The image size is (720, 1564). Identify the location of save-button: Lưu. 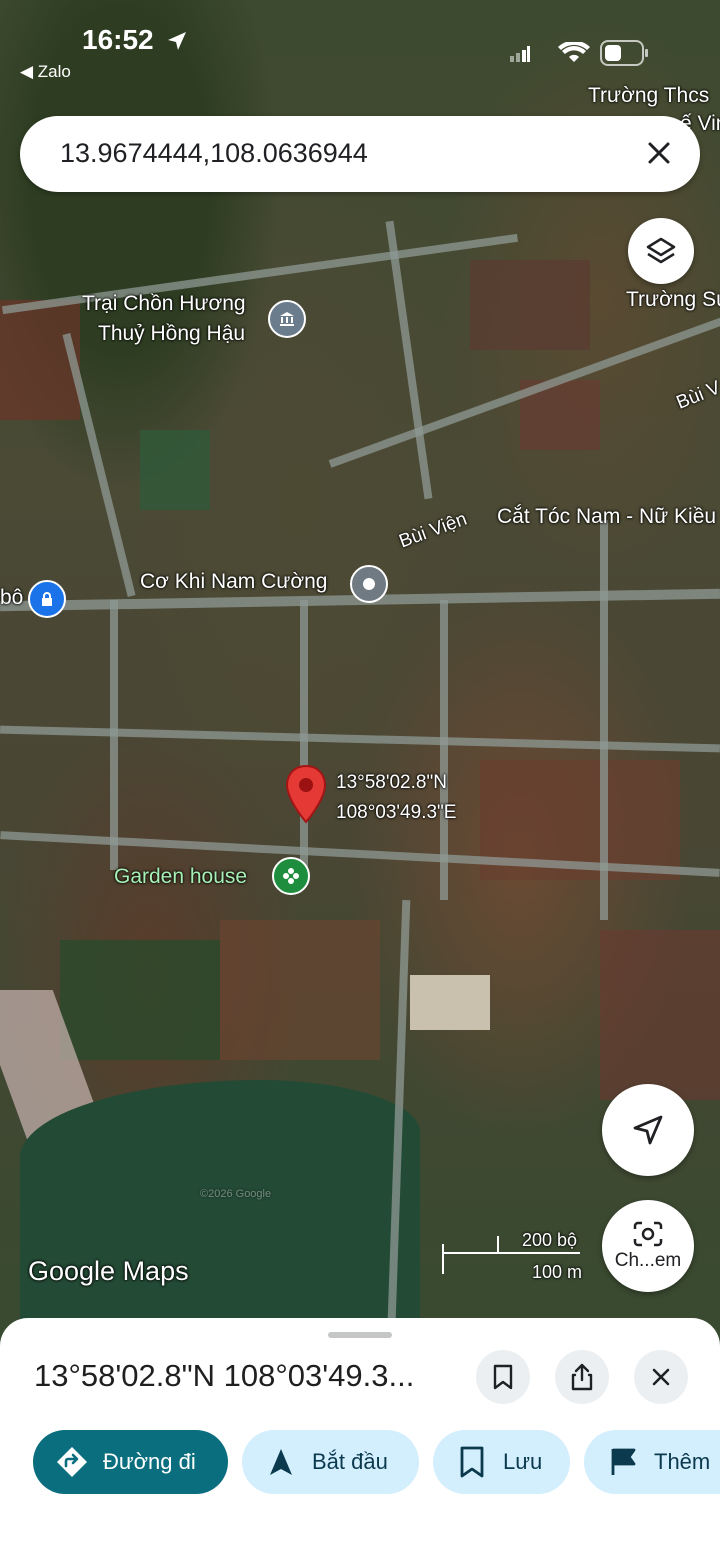
(501, 1462).